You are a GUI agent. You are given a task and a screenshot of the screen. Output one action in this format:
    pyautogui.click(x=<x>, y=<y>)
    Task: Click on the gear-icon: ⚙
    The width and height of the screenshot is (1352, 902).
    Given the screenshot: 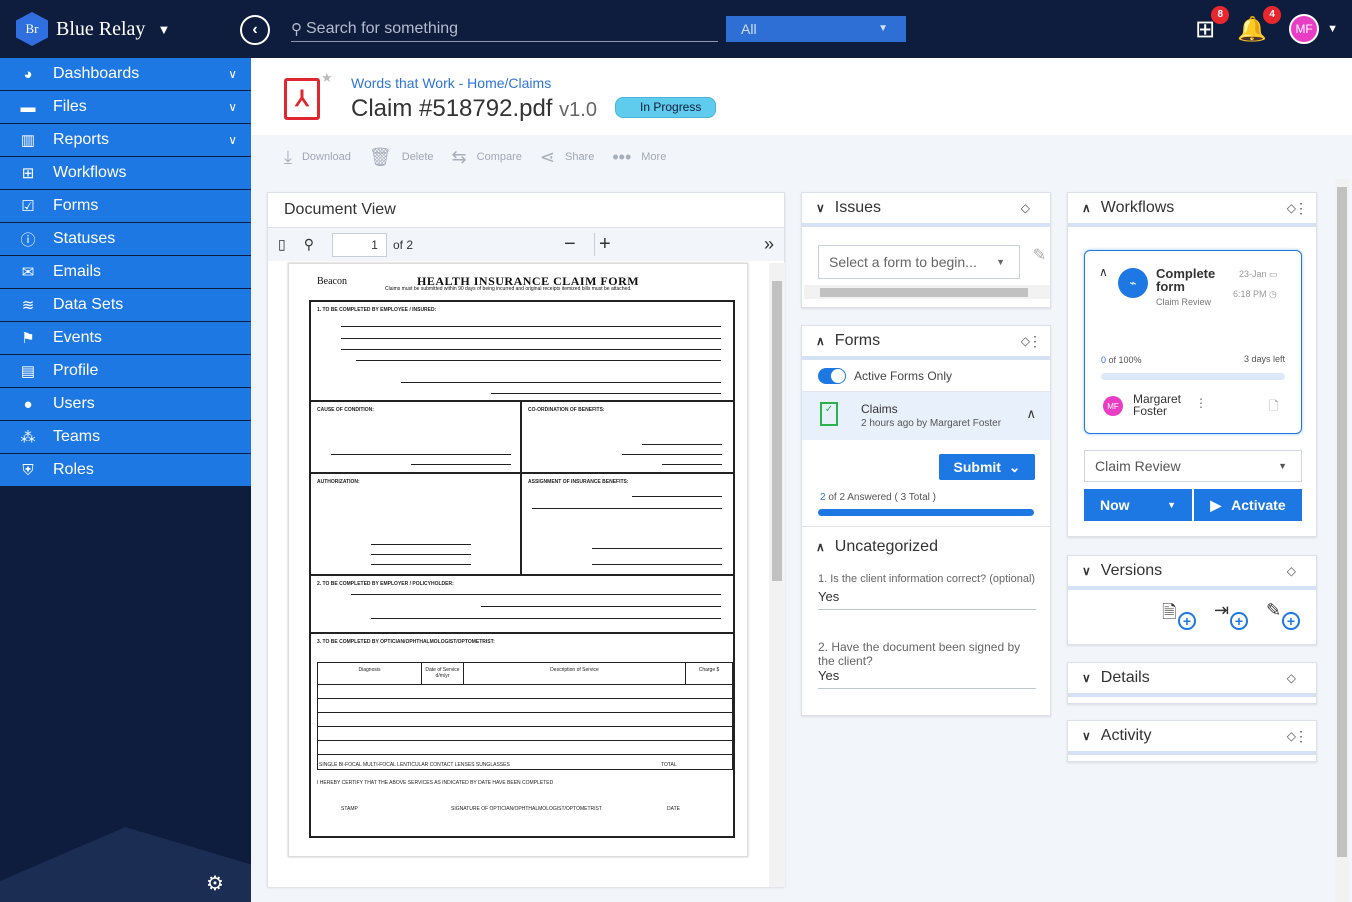 What is the action you would take?
    pyautogui.click(x=215, y=883)
    